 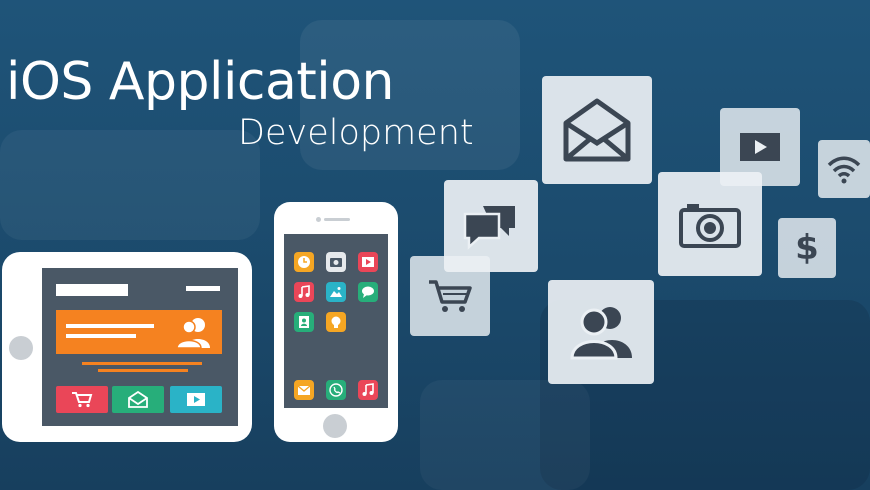 I want to click on dollar-tile: $, so click(x=807, y=248).